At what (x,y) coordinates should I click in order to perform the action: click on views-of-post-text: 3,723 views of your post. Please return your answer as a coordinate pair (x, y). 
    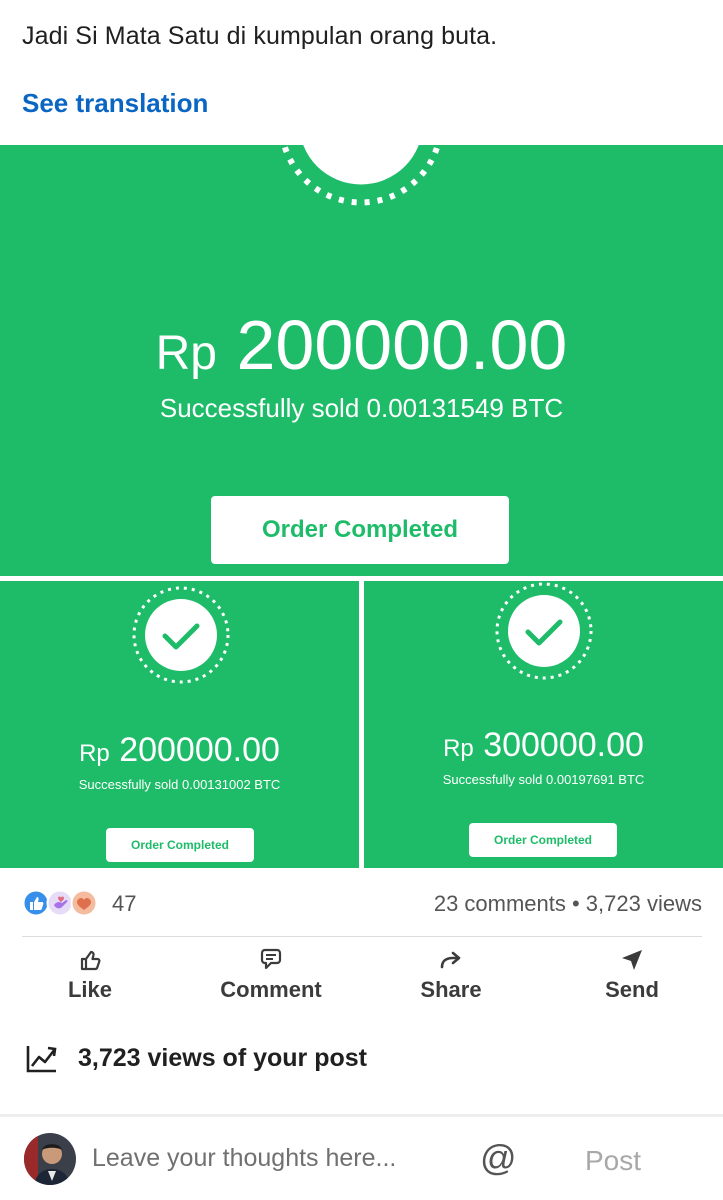
    Looking at the image, I should click on (222, 1058).